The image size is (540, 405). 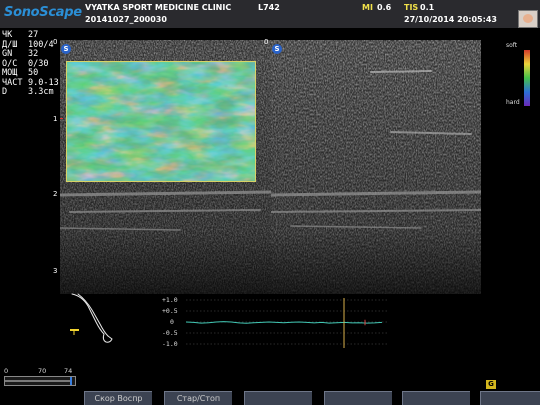 What do you see at coordinates (43, 82) in the screenshot?
I see `param-value: 9.0-13` at bounding box center [43, 82].